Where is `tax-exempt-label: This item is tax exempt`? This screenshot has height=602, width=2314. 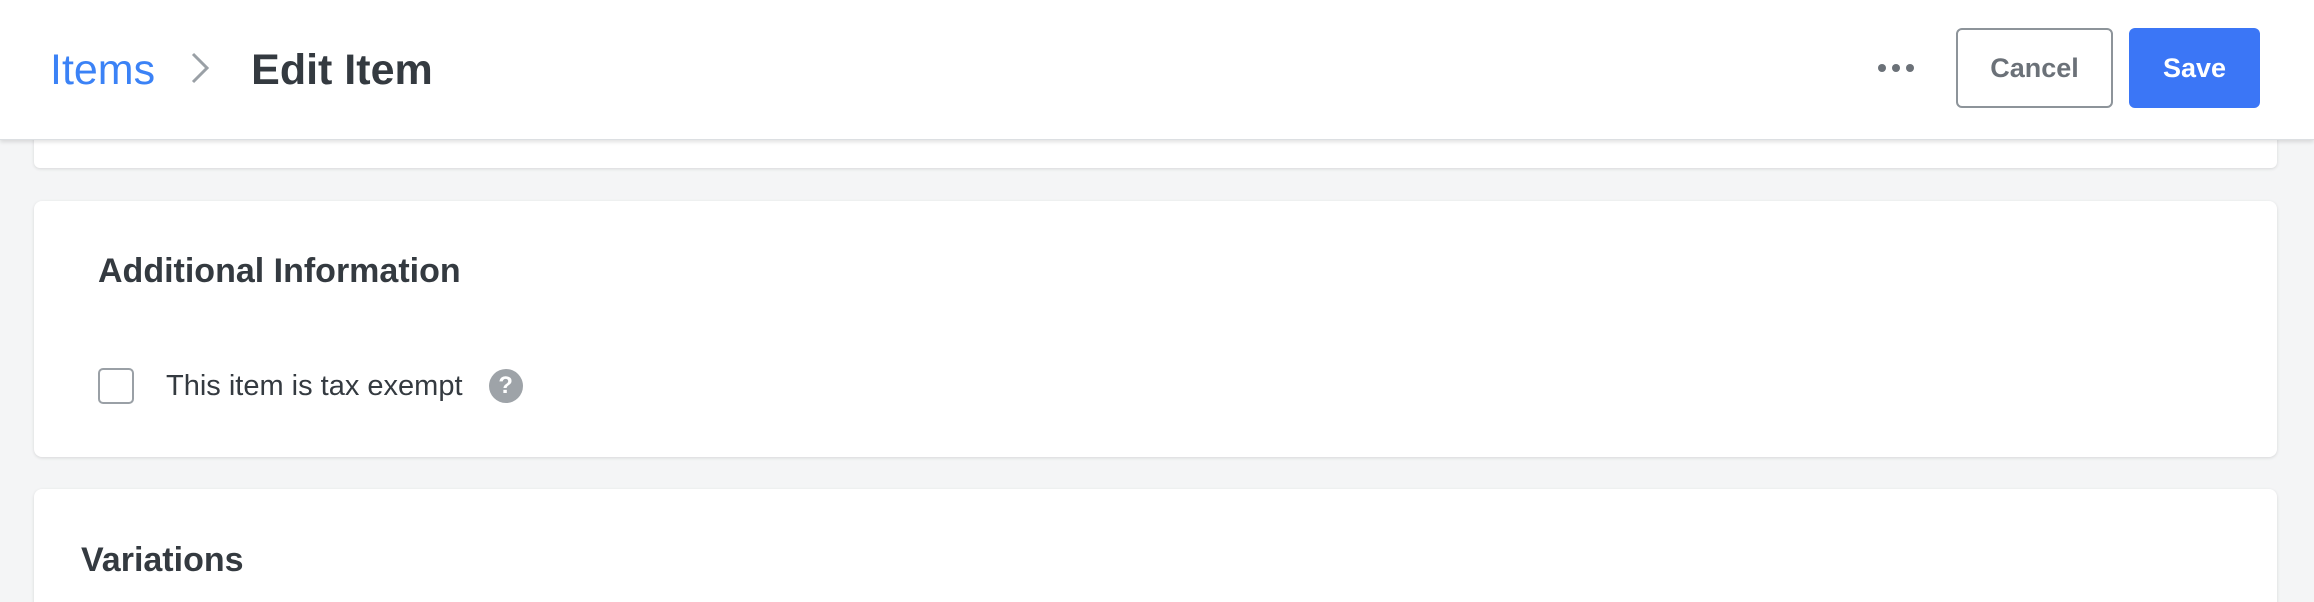 tax-exempt-label: This item is tax exempt is located at coordinates (314, 386).